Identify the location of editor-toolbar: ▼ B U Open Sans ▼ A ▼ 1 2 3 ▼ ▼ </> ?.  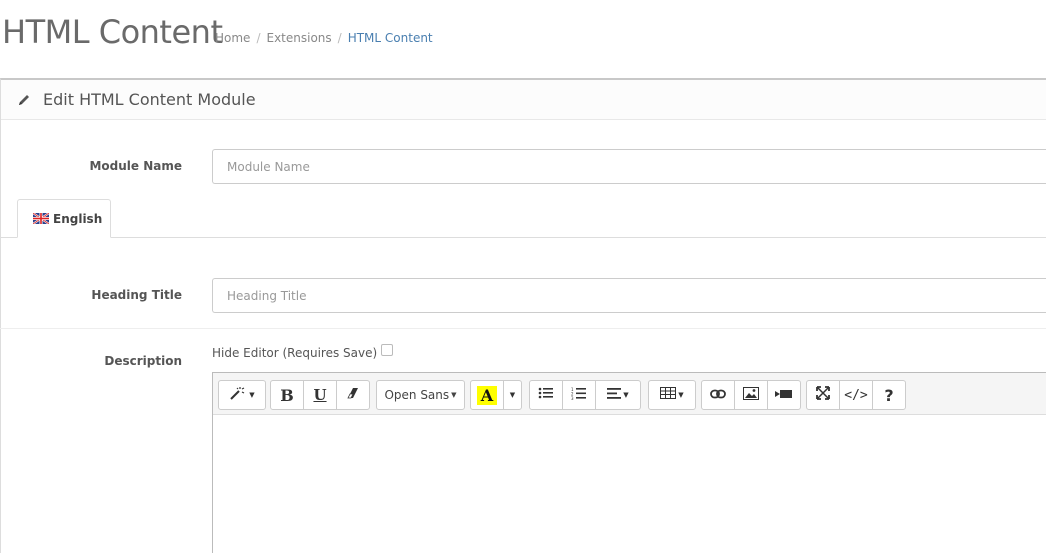
(629, 394).